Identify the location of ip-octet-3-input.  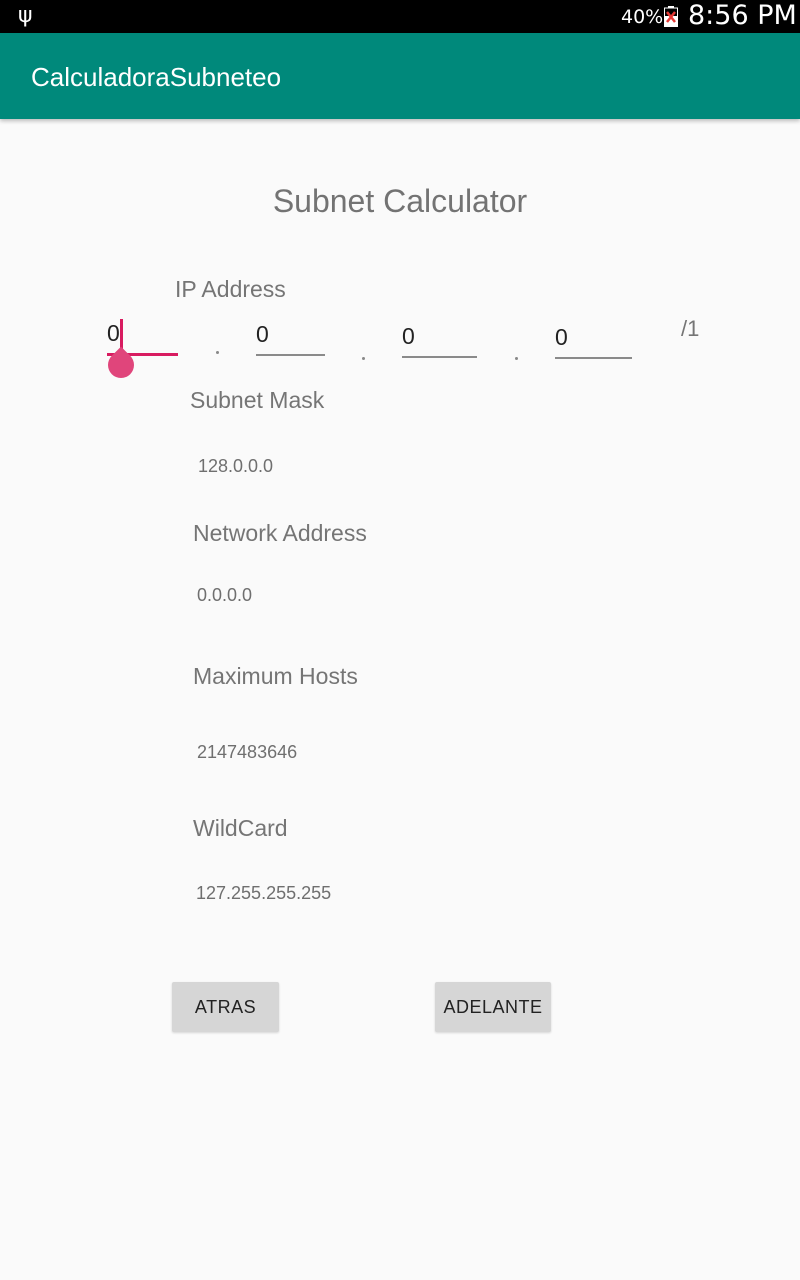
(439, 338).